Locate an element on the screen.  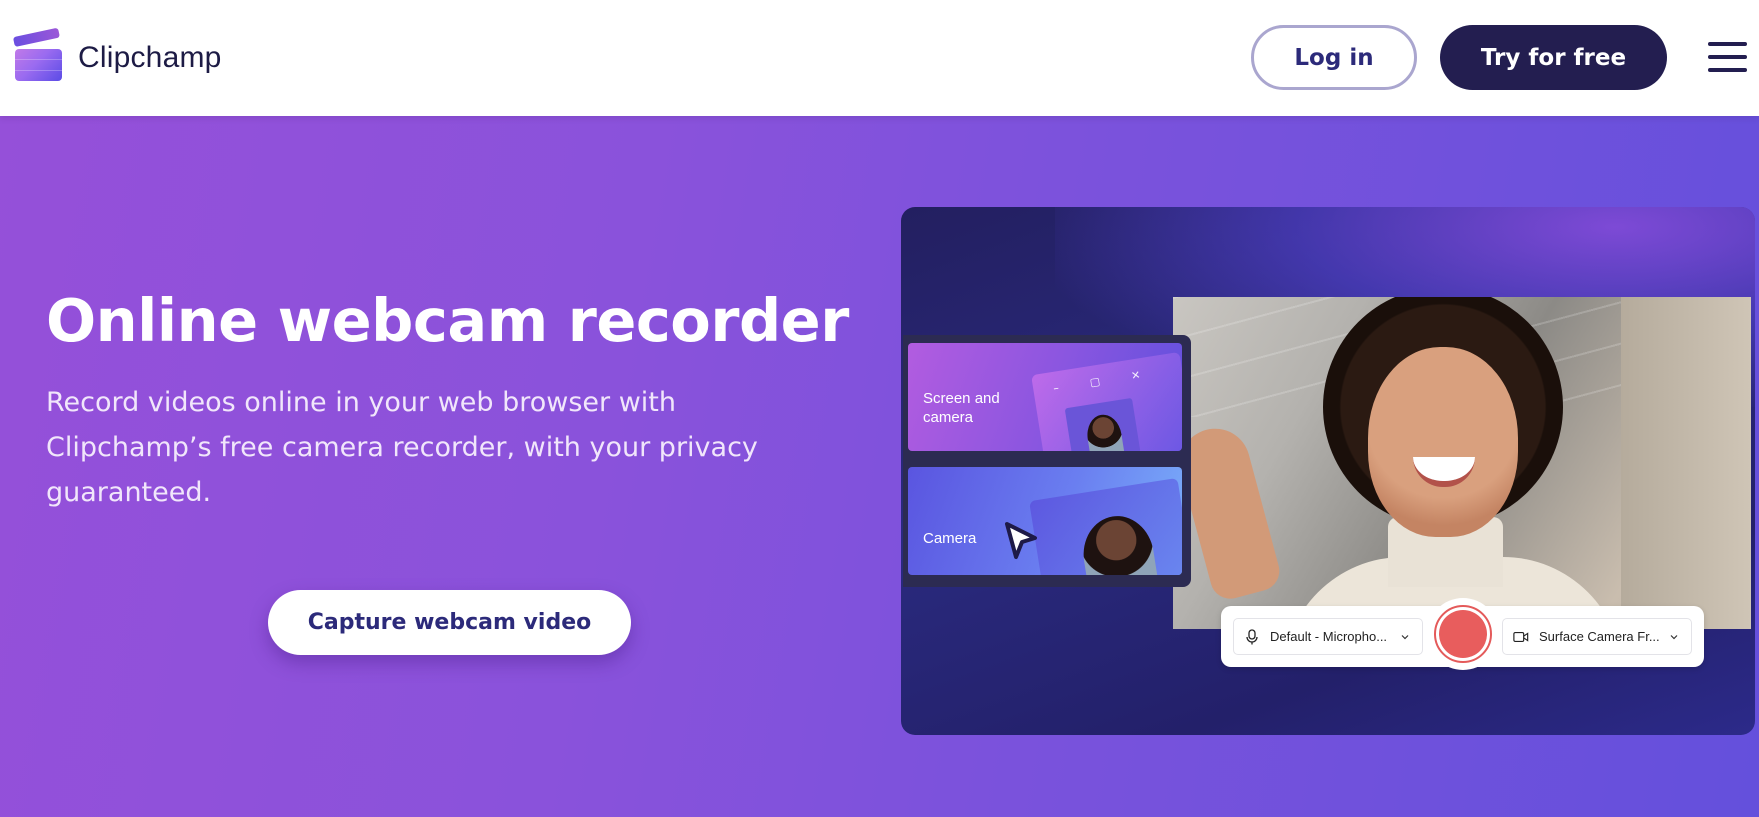
brand-name: Clipchamp is located at coordinates (150, 57).